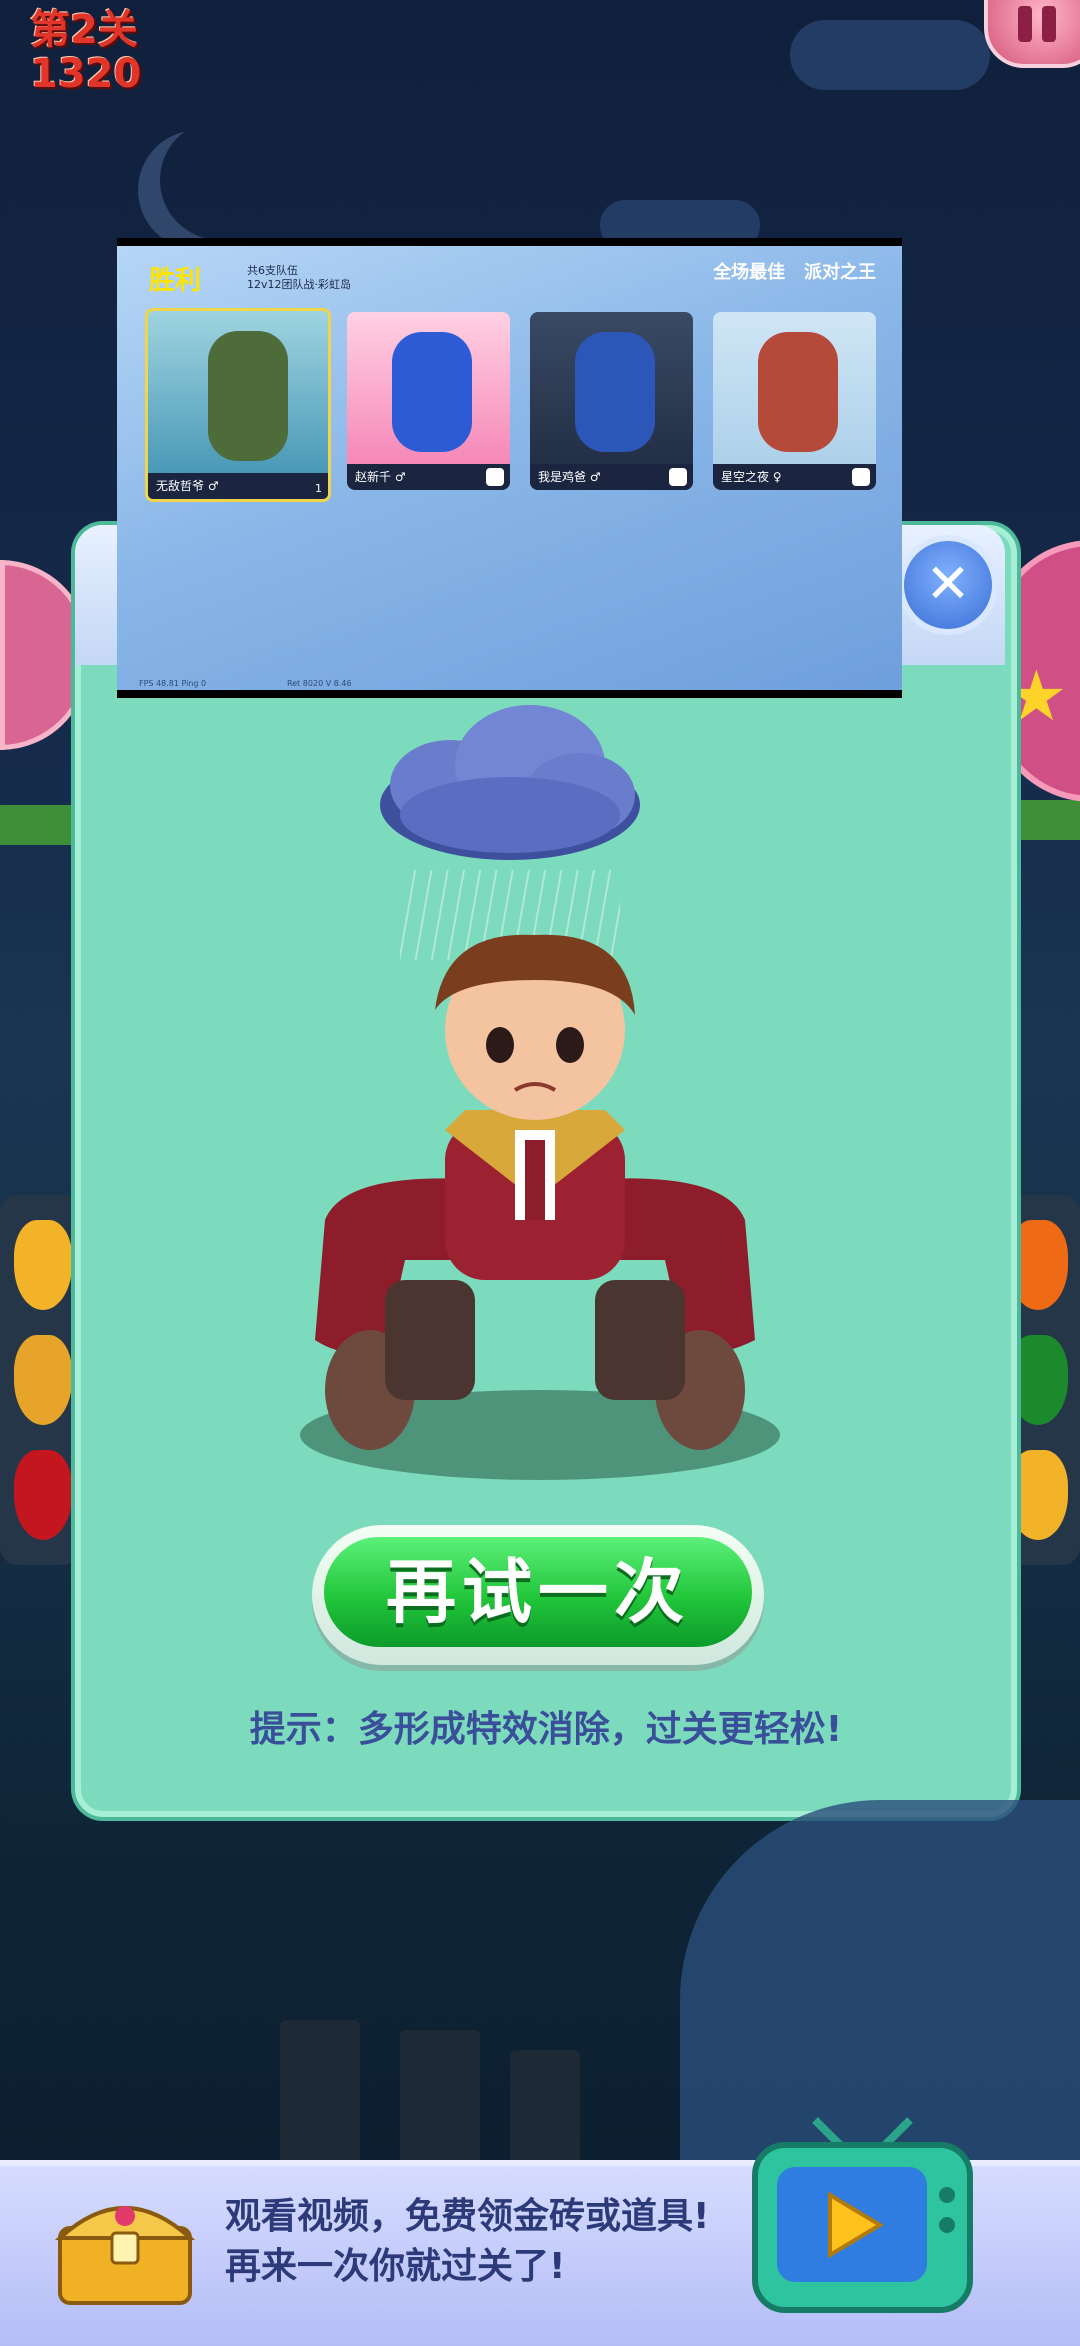  Describe the element at coordinates (318, 488) in the screenshot. I see `like-count: 1` at that location.